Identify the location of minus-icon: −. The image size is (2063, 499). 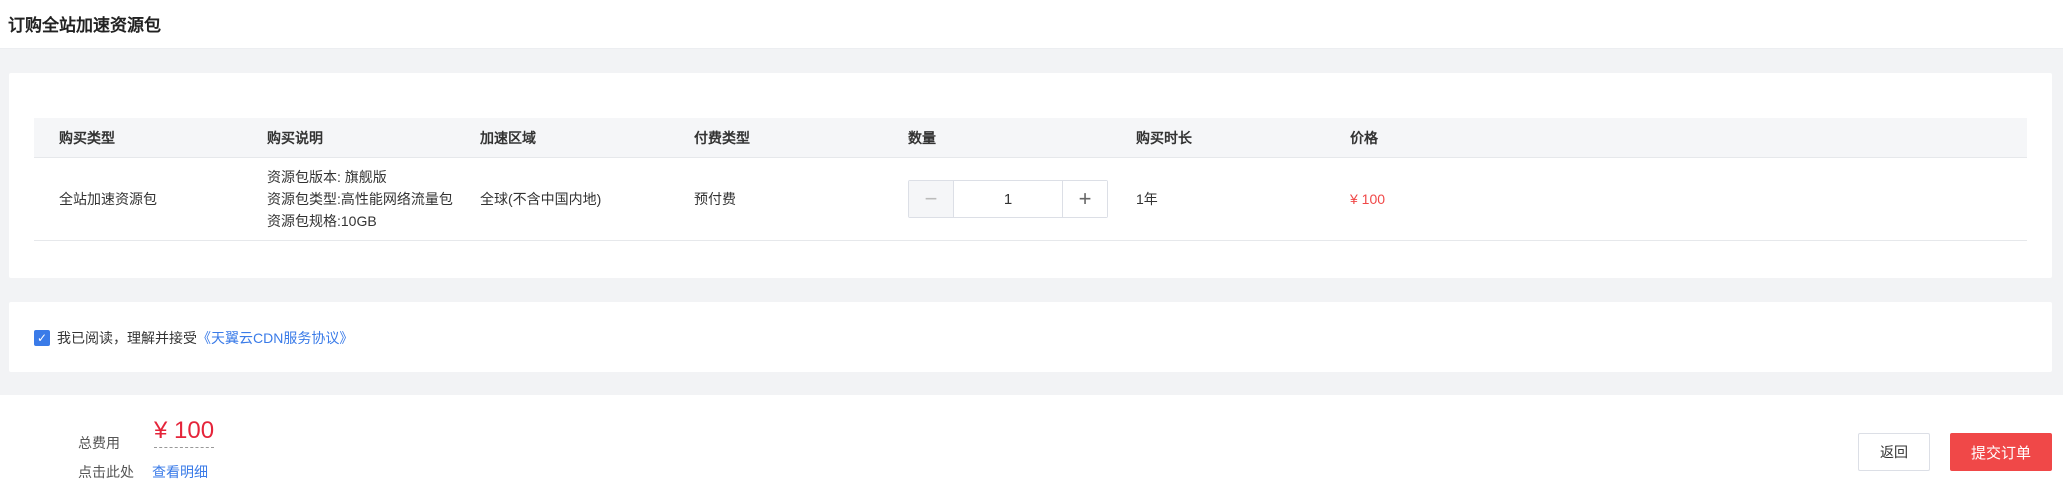
(931, 198).